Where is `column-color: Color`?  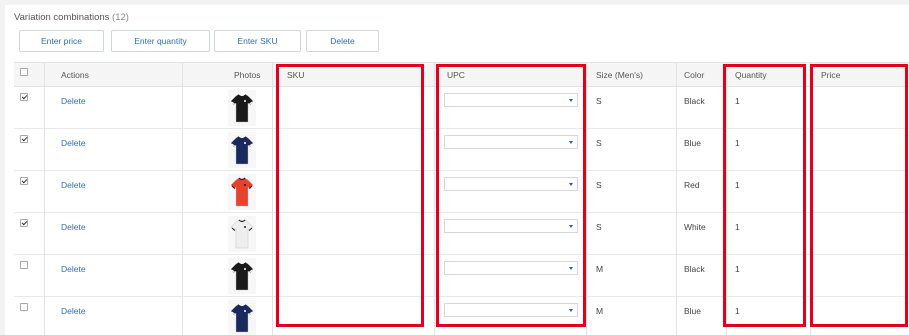 column-color: Color is located at coordinates (694, 75).